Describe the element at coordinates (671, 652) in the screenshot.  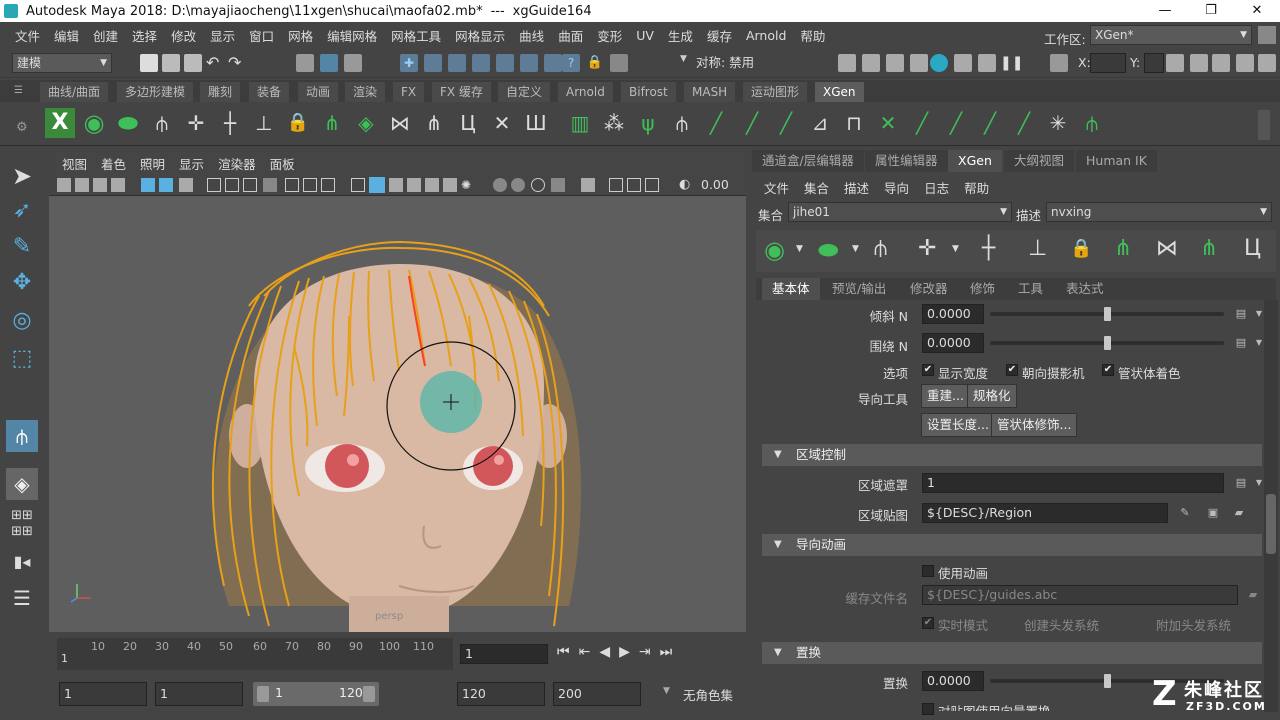
I see `step-forward-icon: ⏭` at that location.